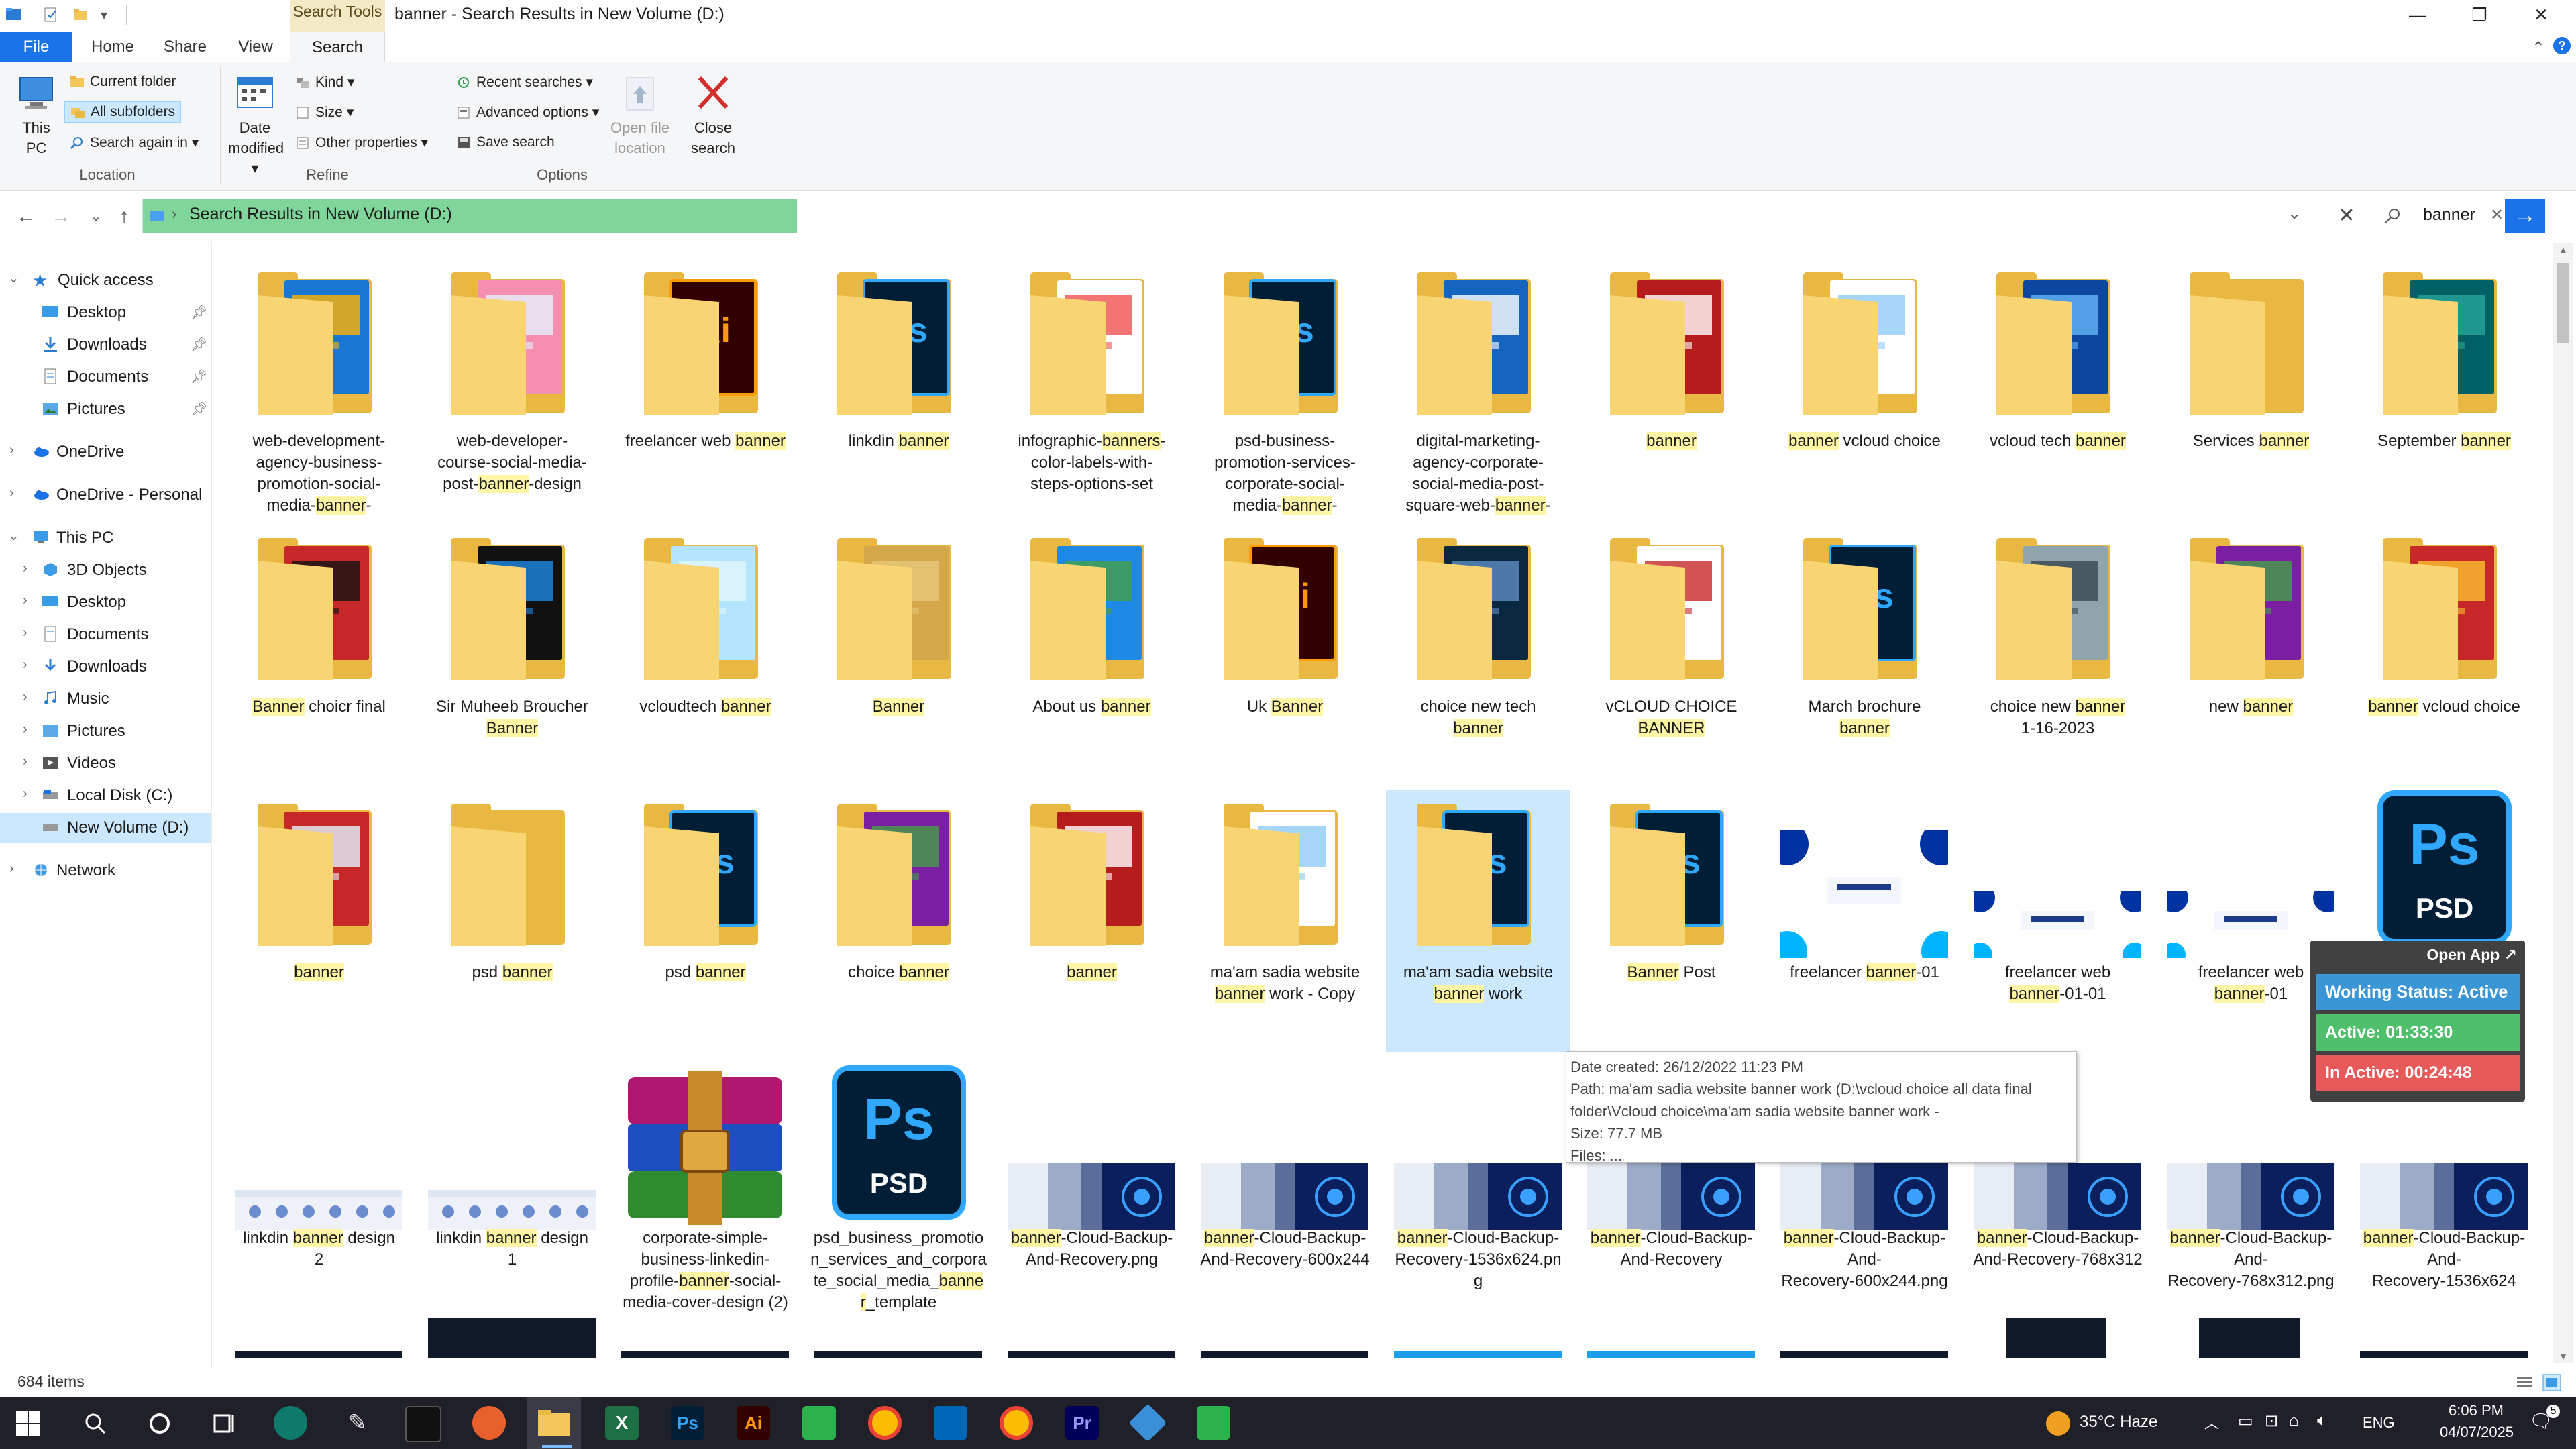  Describe the element at coordinates (125, 409) in the screenshot. I see `nav-quick-pictures: Pictures 📌︎` at that location.